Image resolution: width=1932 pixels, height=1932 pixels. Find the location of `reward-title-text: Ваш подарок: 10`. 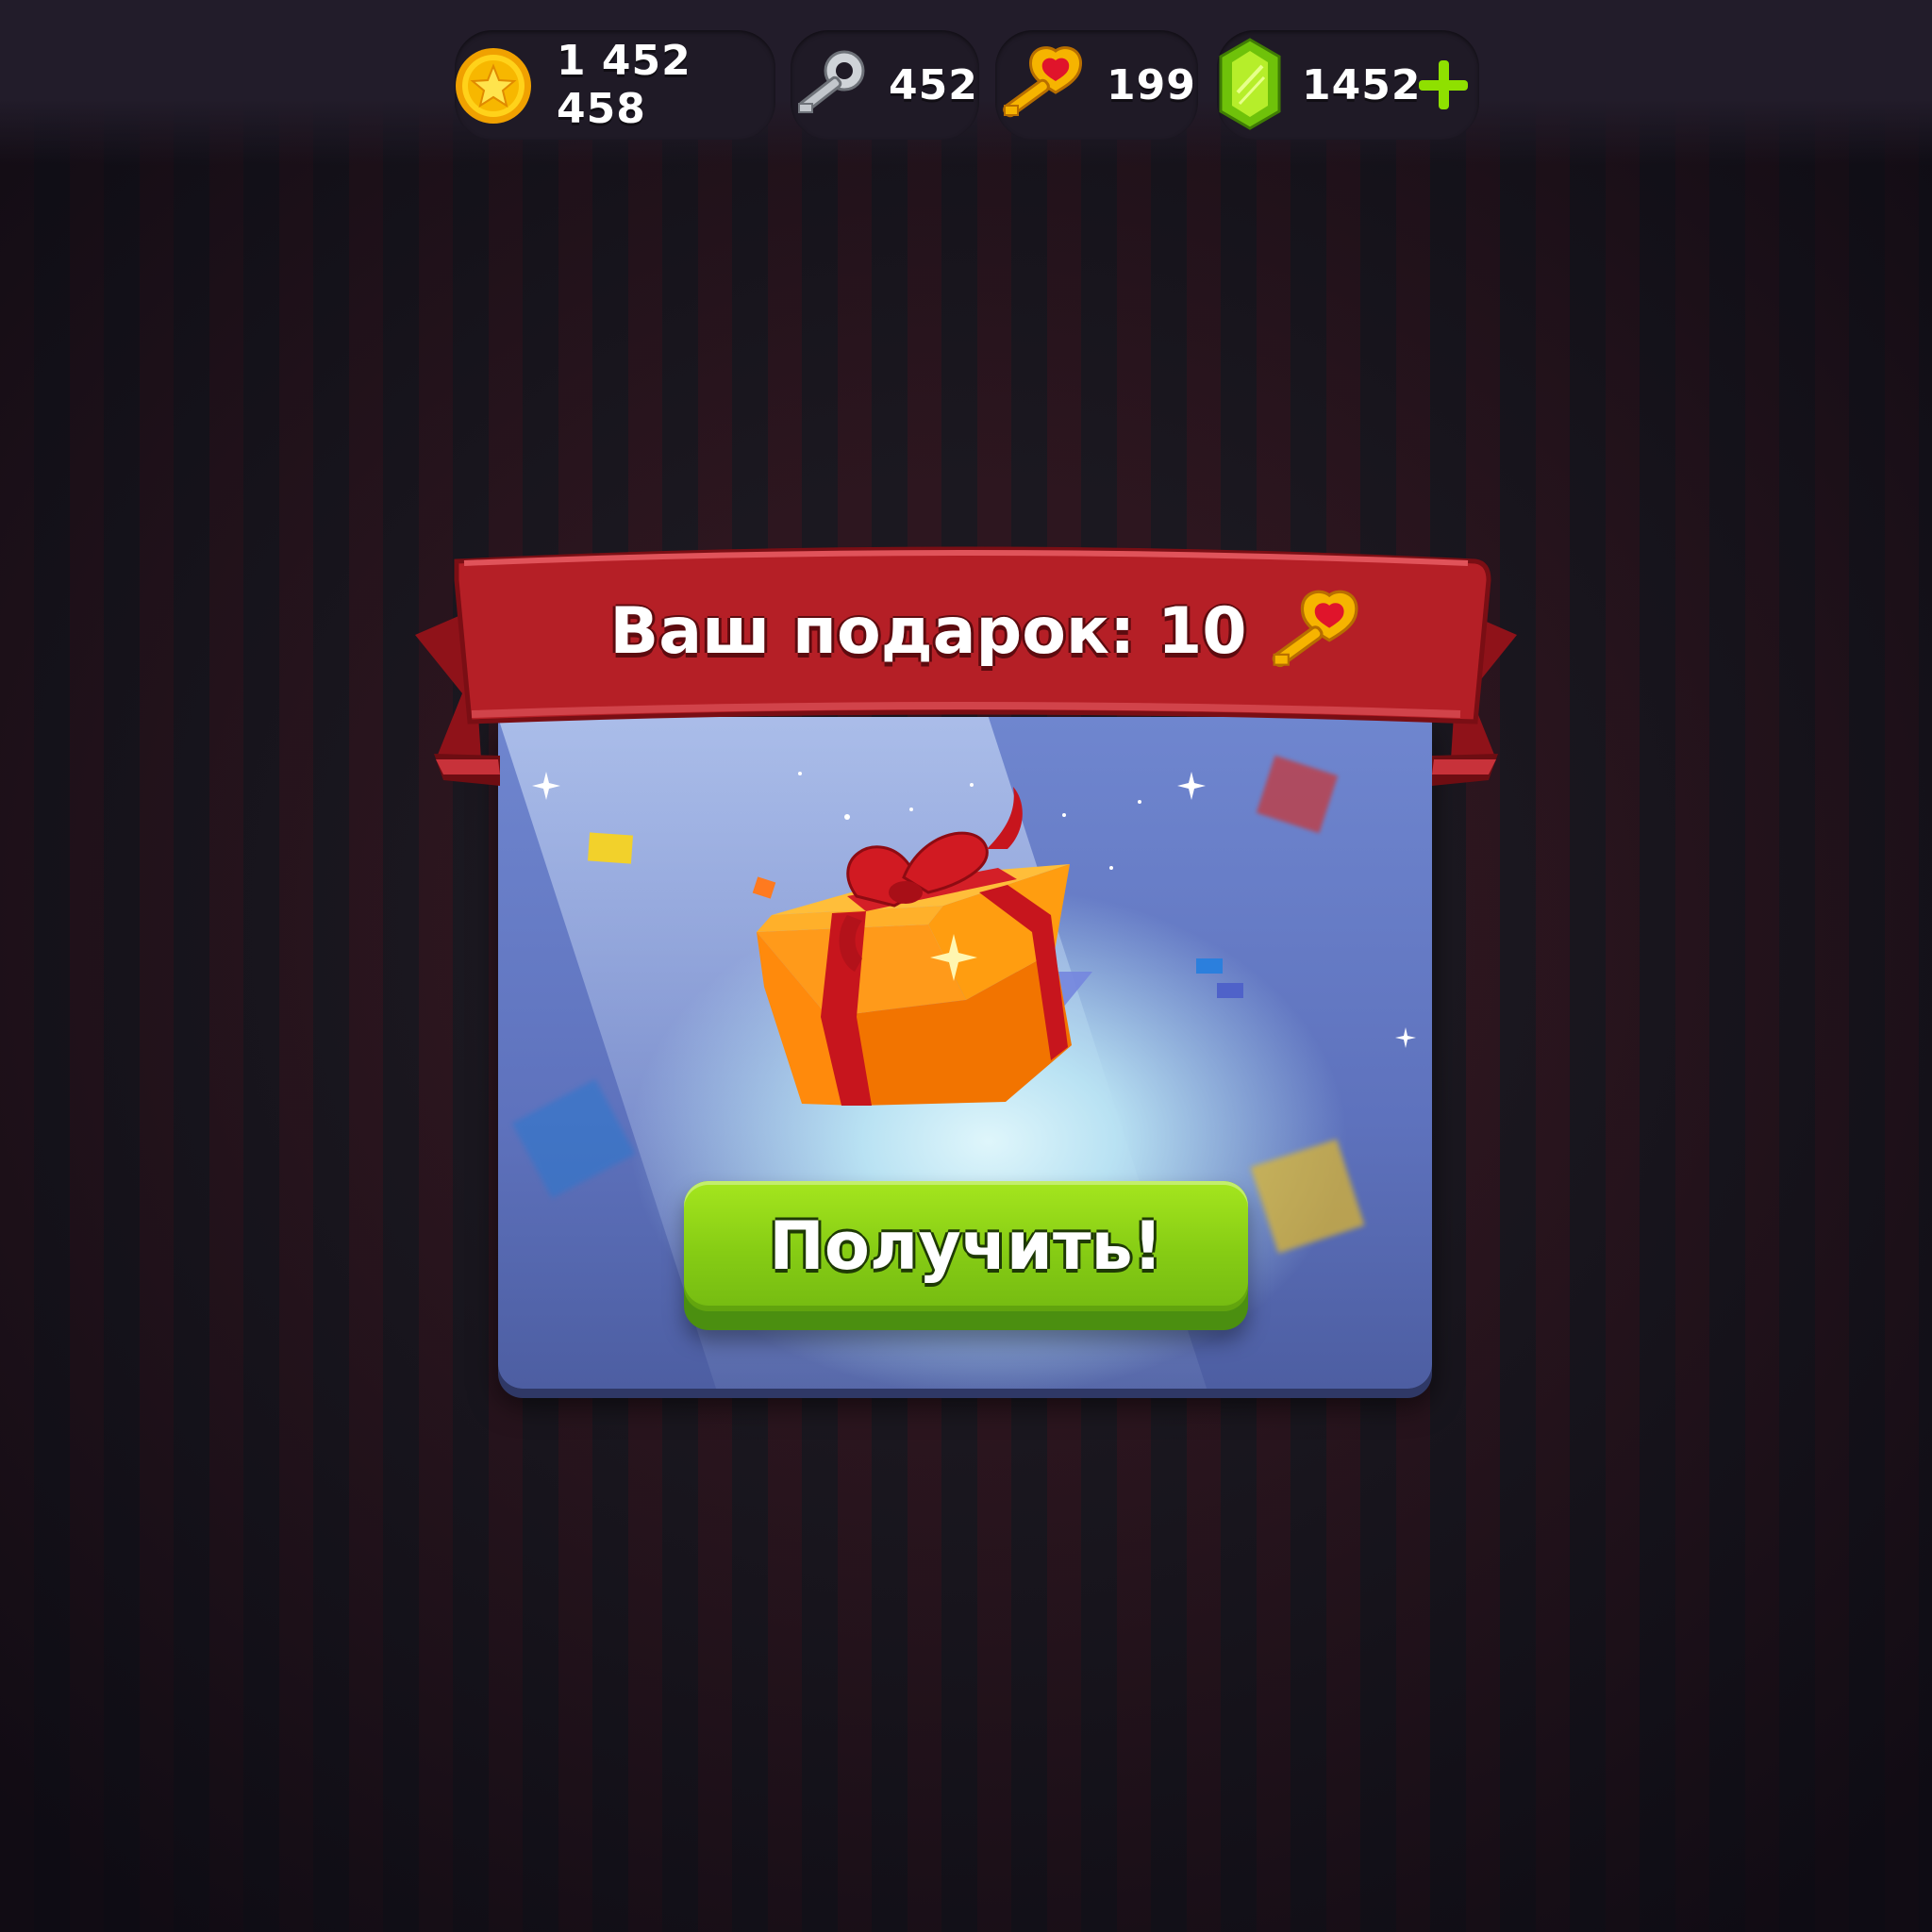

reward-title-text: Ваш подарок: 10 is located at coordinates (928, 632).